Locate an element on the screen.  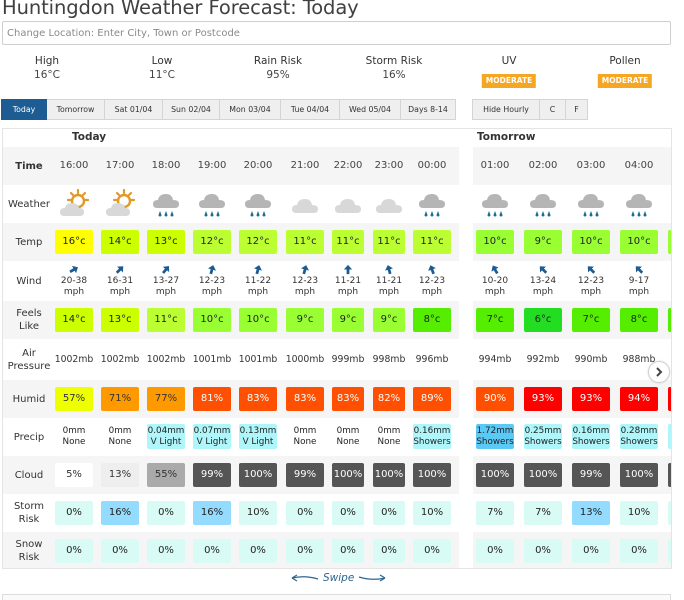
precip-cell: 0.25mm Showers is located at coordinates (543, 436).